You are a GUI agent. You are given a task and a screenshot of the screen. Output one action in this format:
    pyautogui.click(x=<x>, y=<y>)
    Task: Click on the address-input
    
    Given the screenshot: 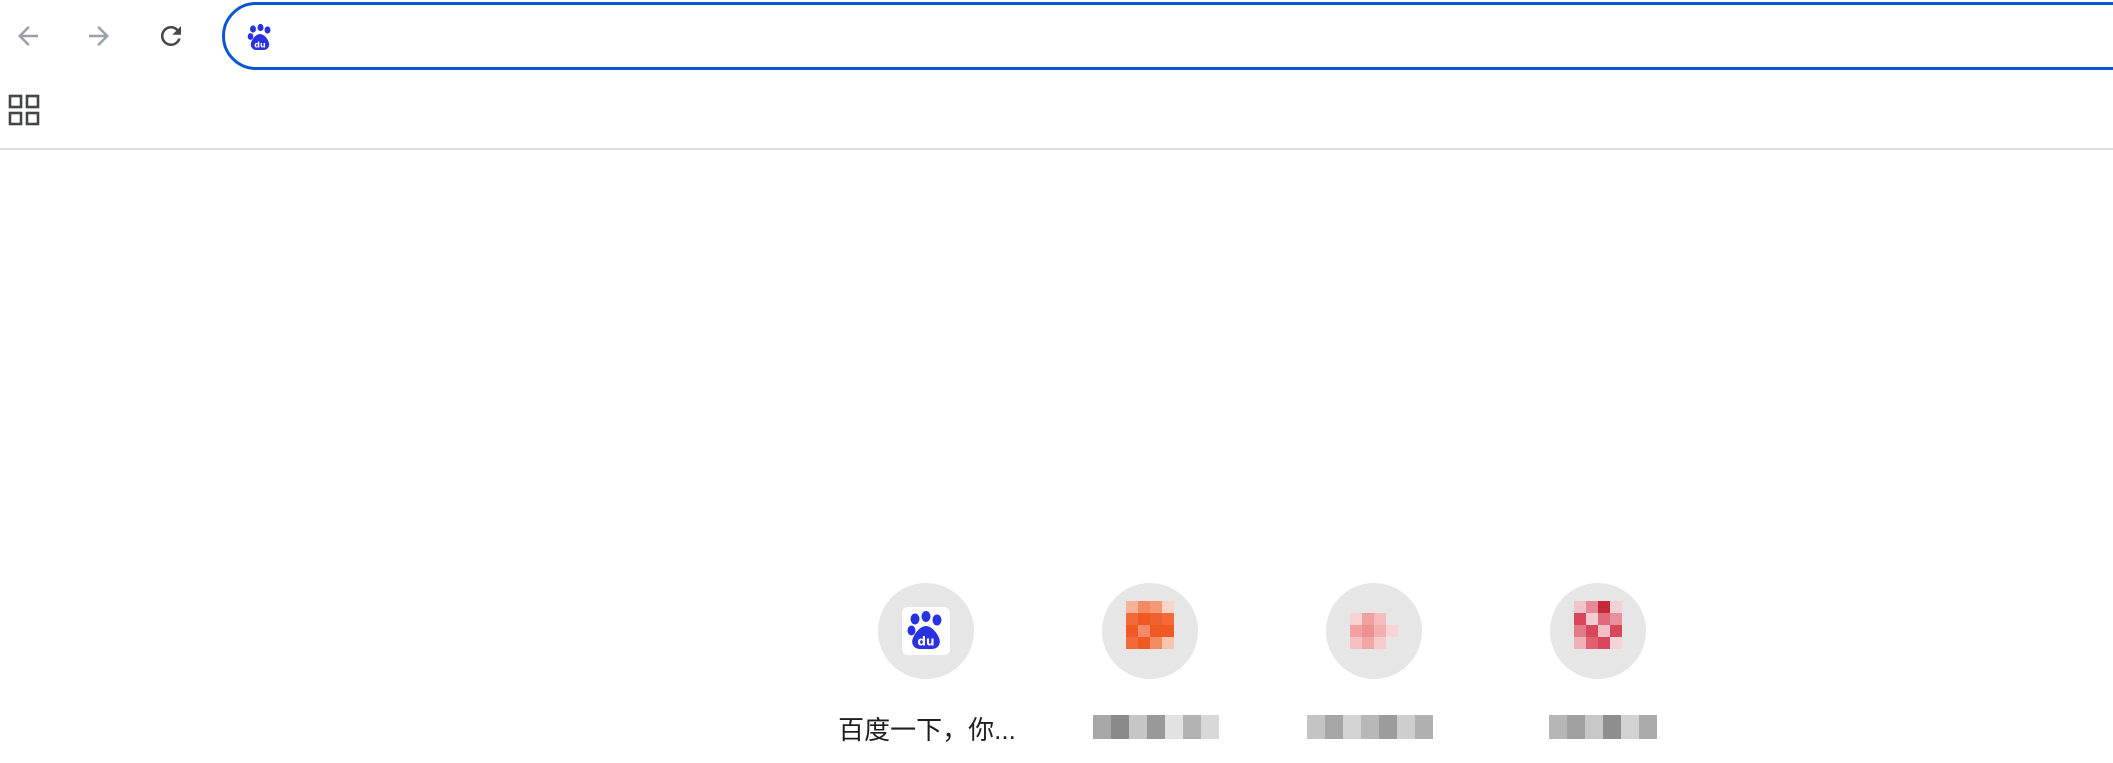 What is the action you would take?
    pyautogui.click(x=1189, y=36)
    